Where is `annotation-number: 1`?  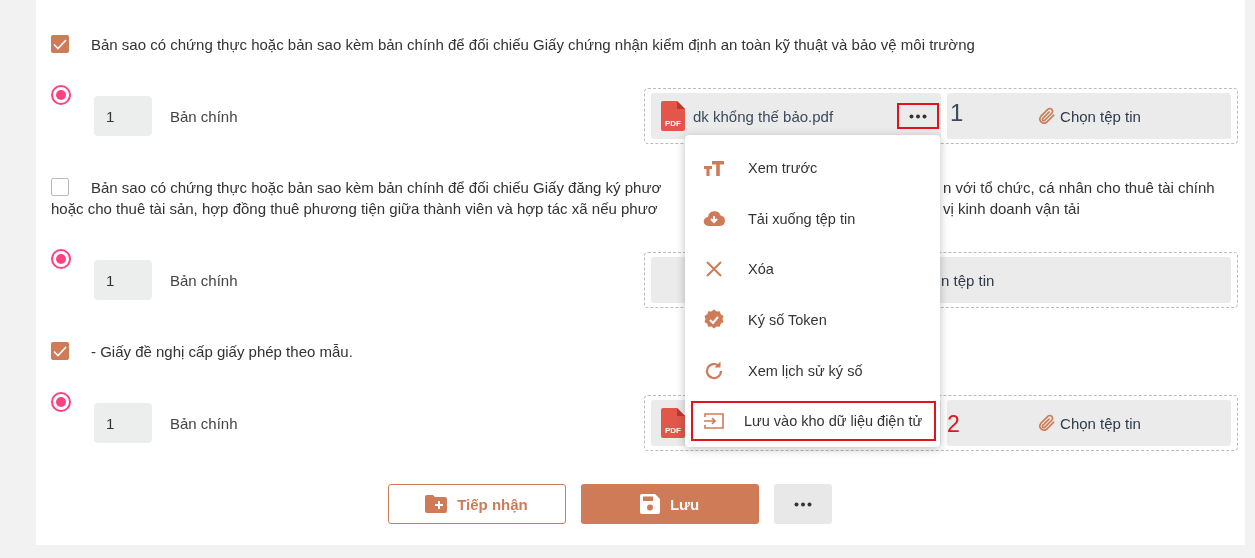
annotation-number: 1 is located at coordinates (957, 113).